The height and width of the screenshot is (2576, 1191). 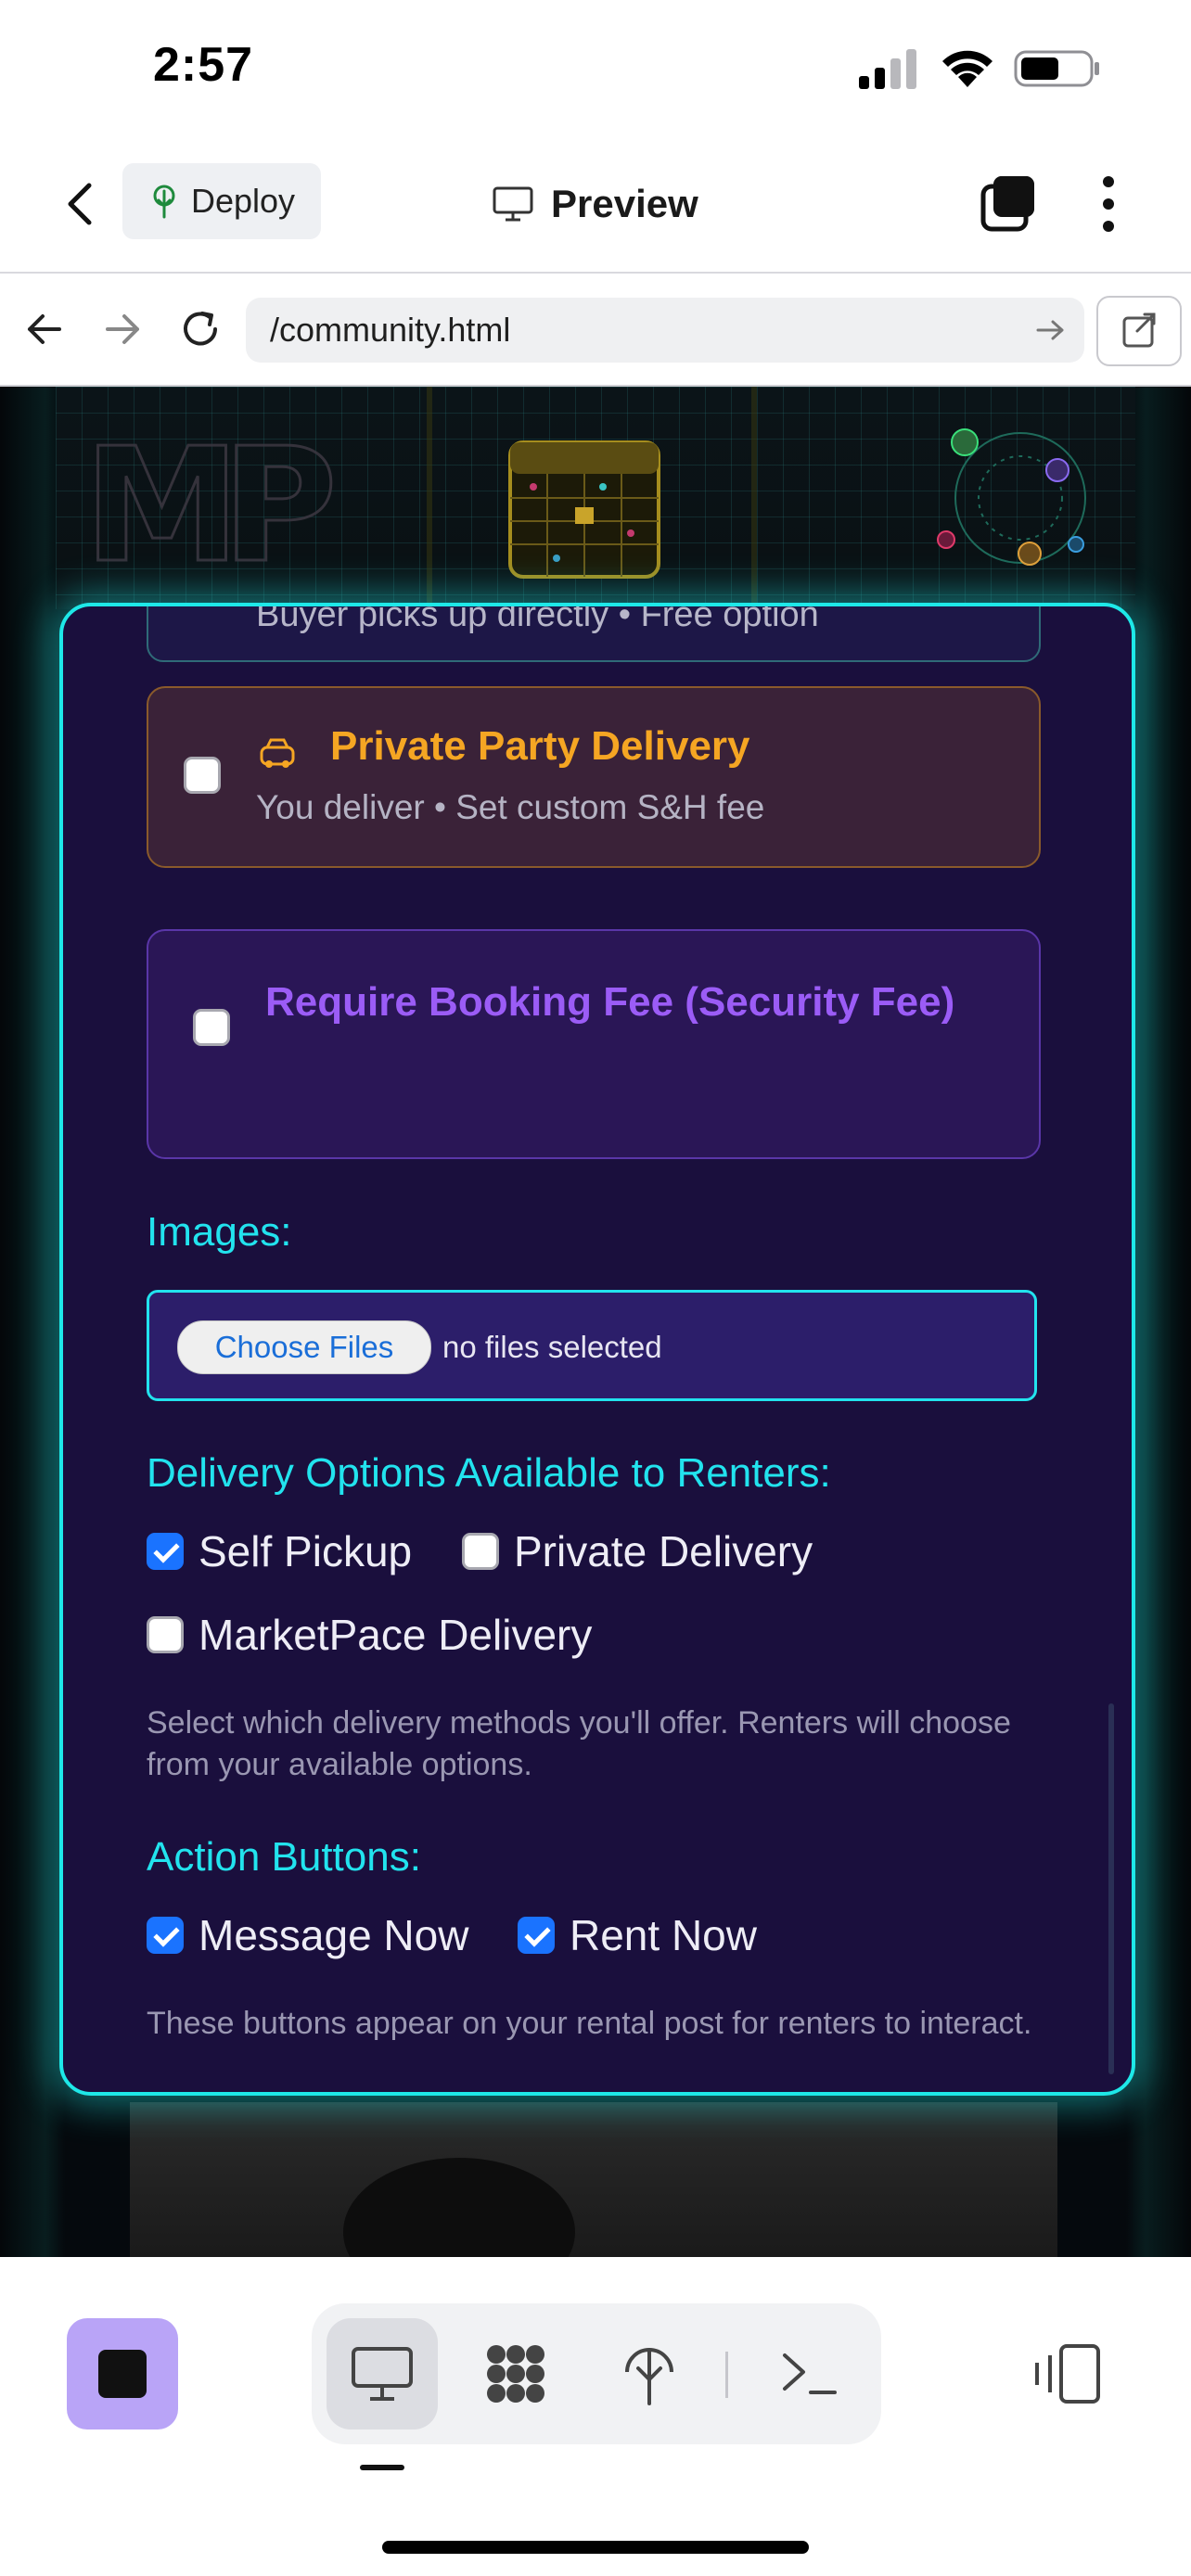 I want to click on hero-banner: MP, so click(x=595, y=498).